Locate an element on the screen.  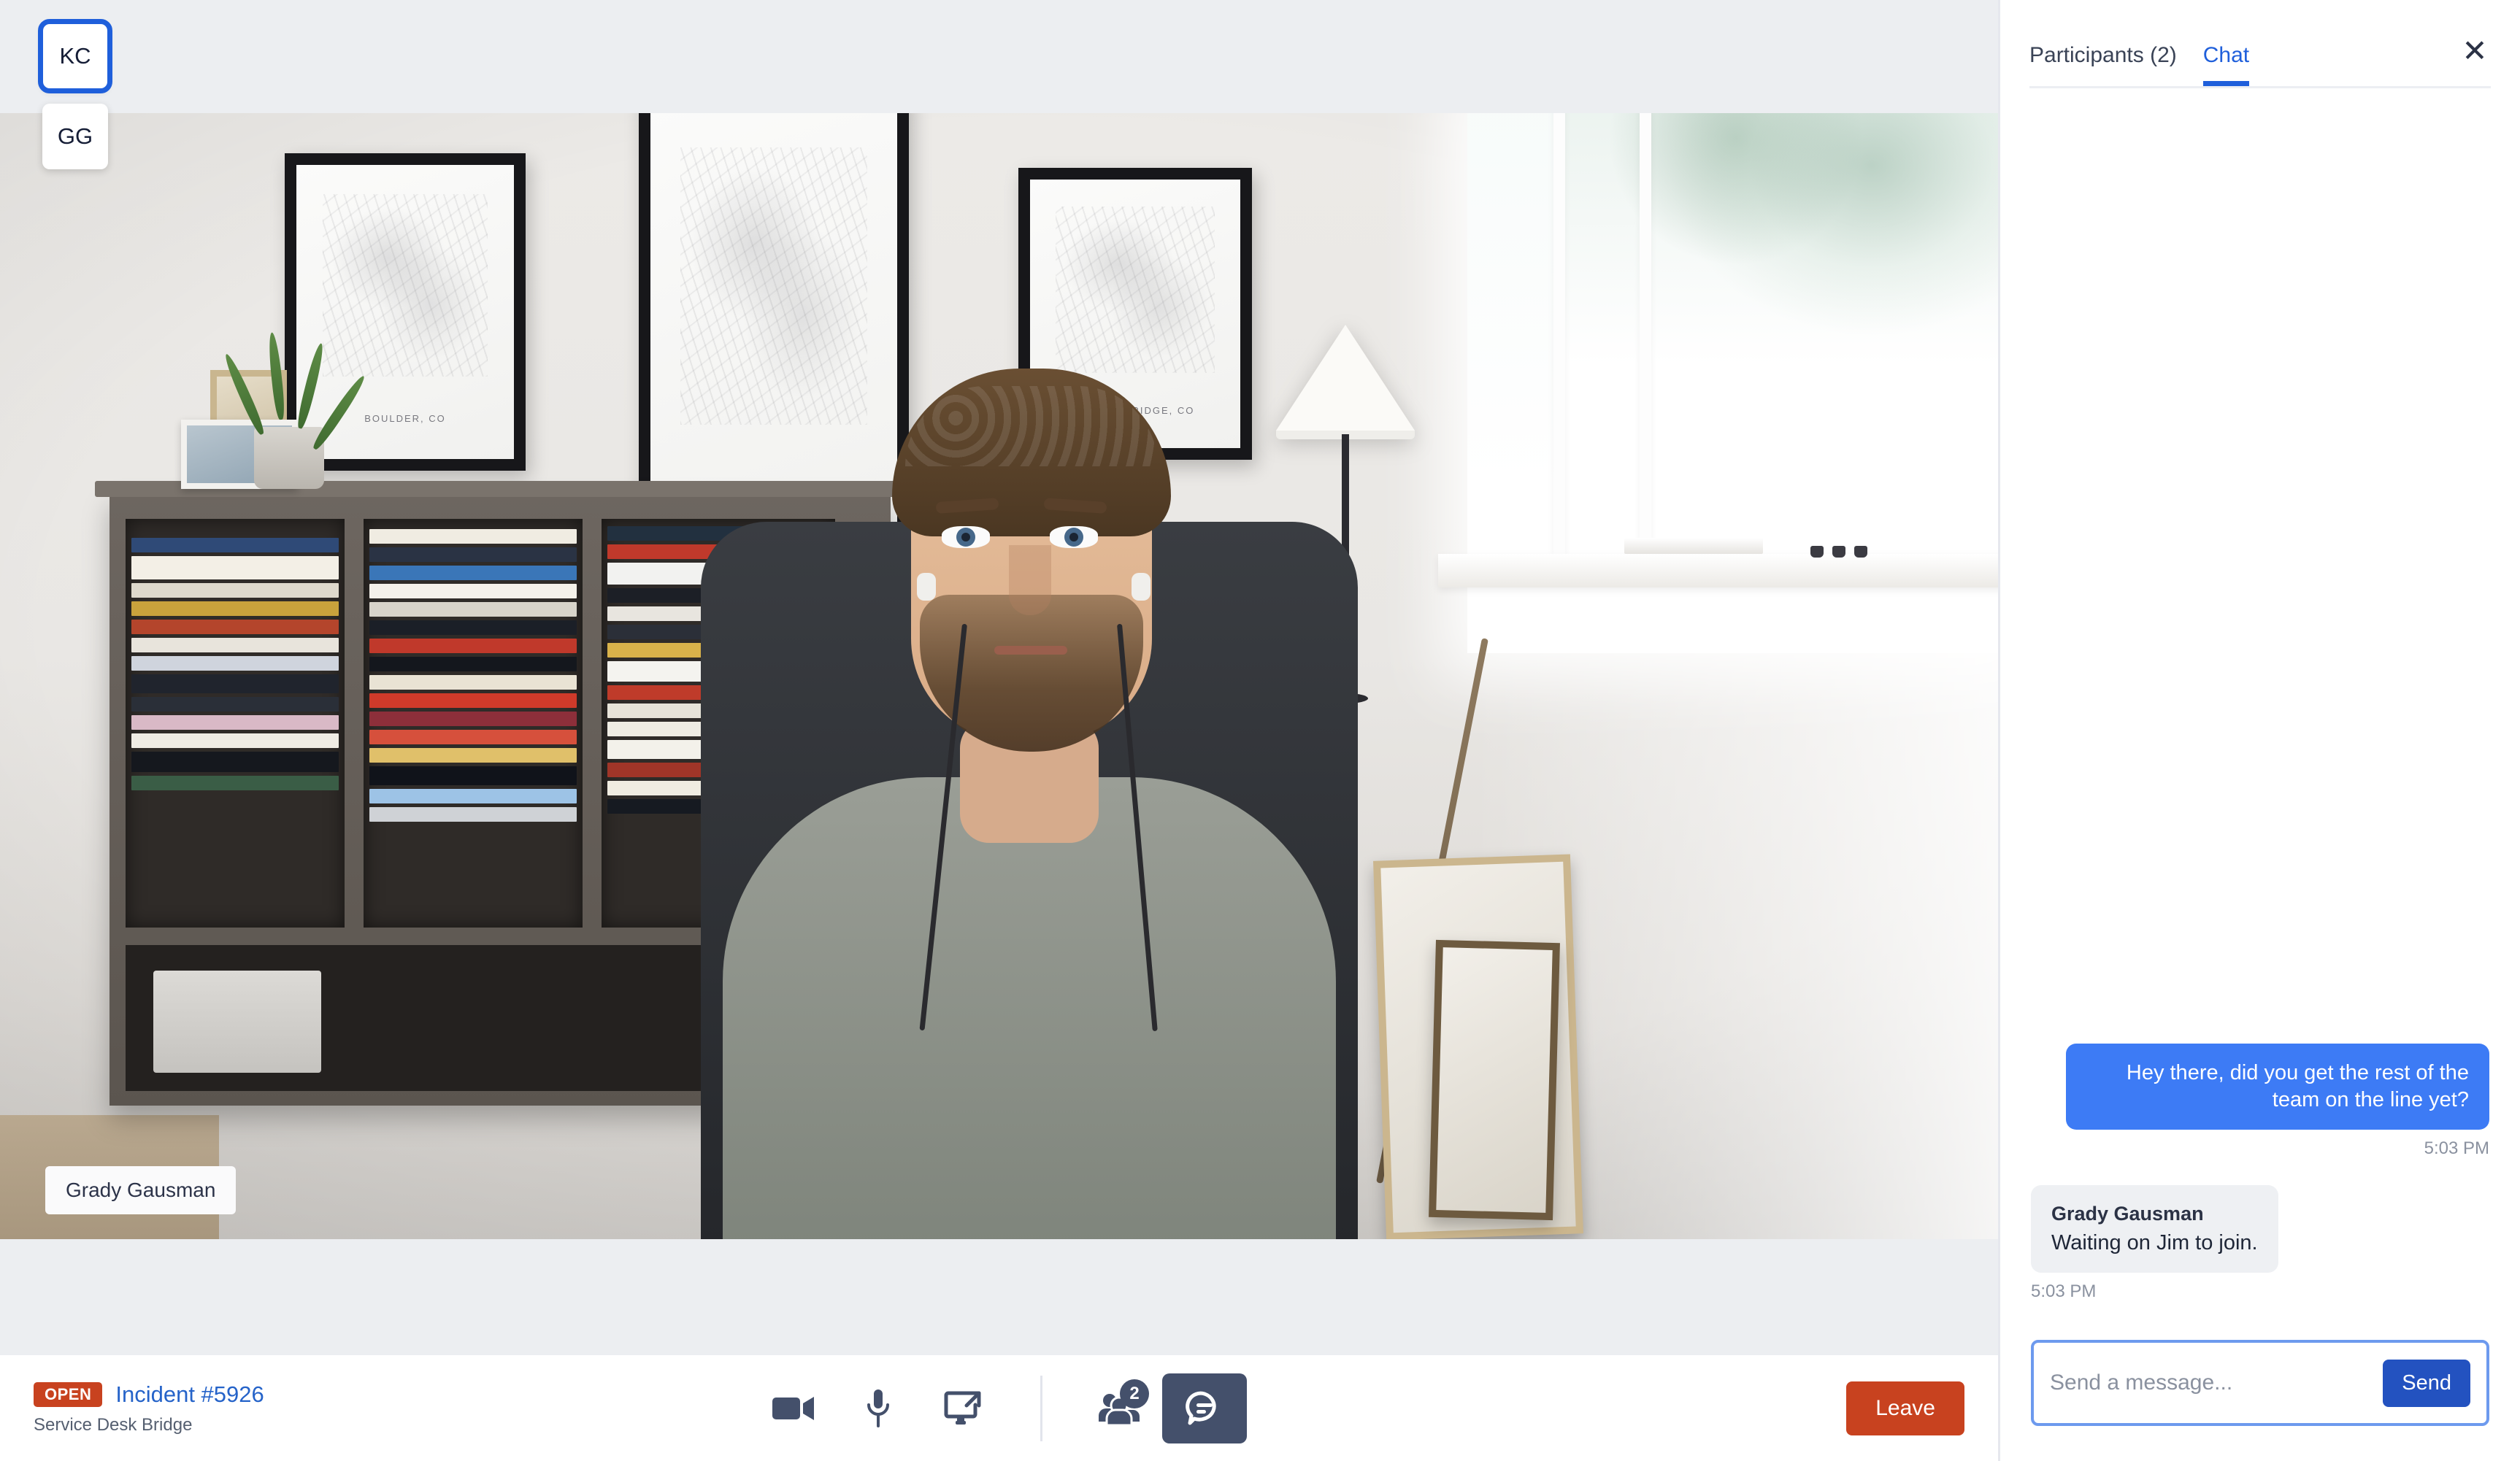
microphone-toggle-button is located at coordinates (878, 1408).